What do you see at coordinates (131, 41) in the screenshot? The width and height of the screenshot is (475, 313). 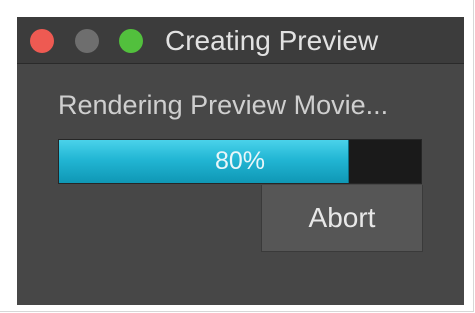 I see `zoom-window-button` at bounding box center [131, 41].